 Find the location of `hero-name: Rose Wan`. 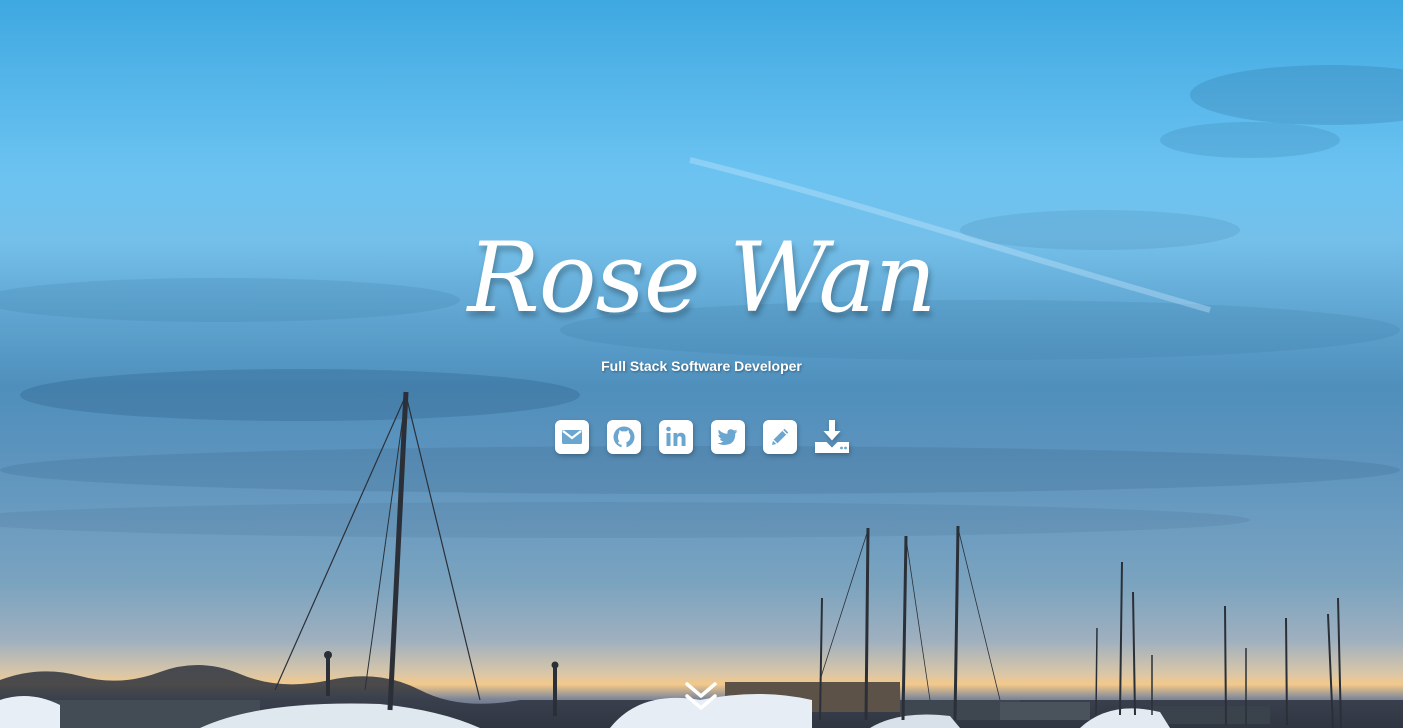

hero-name: Rose Wan is located at coordinates (701, 278).